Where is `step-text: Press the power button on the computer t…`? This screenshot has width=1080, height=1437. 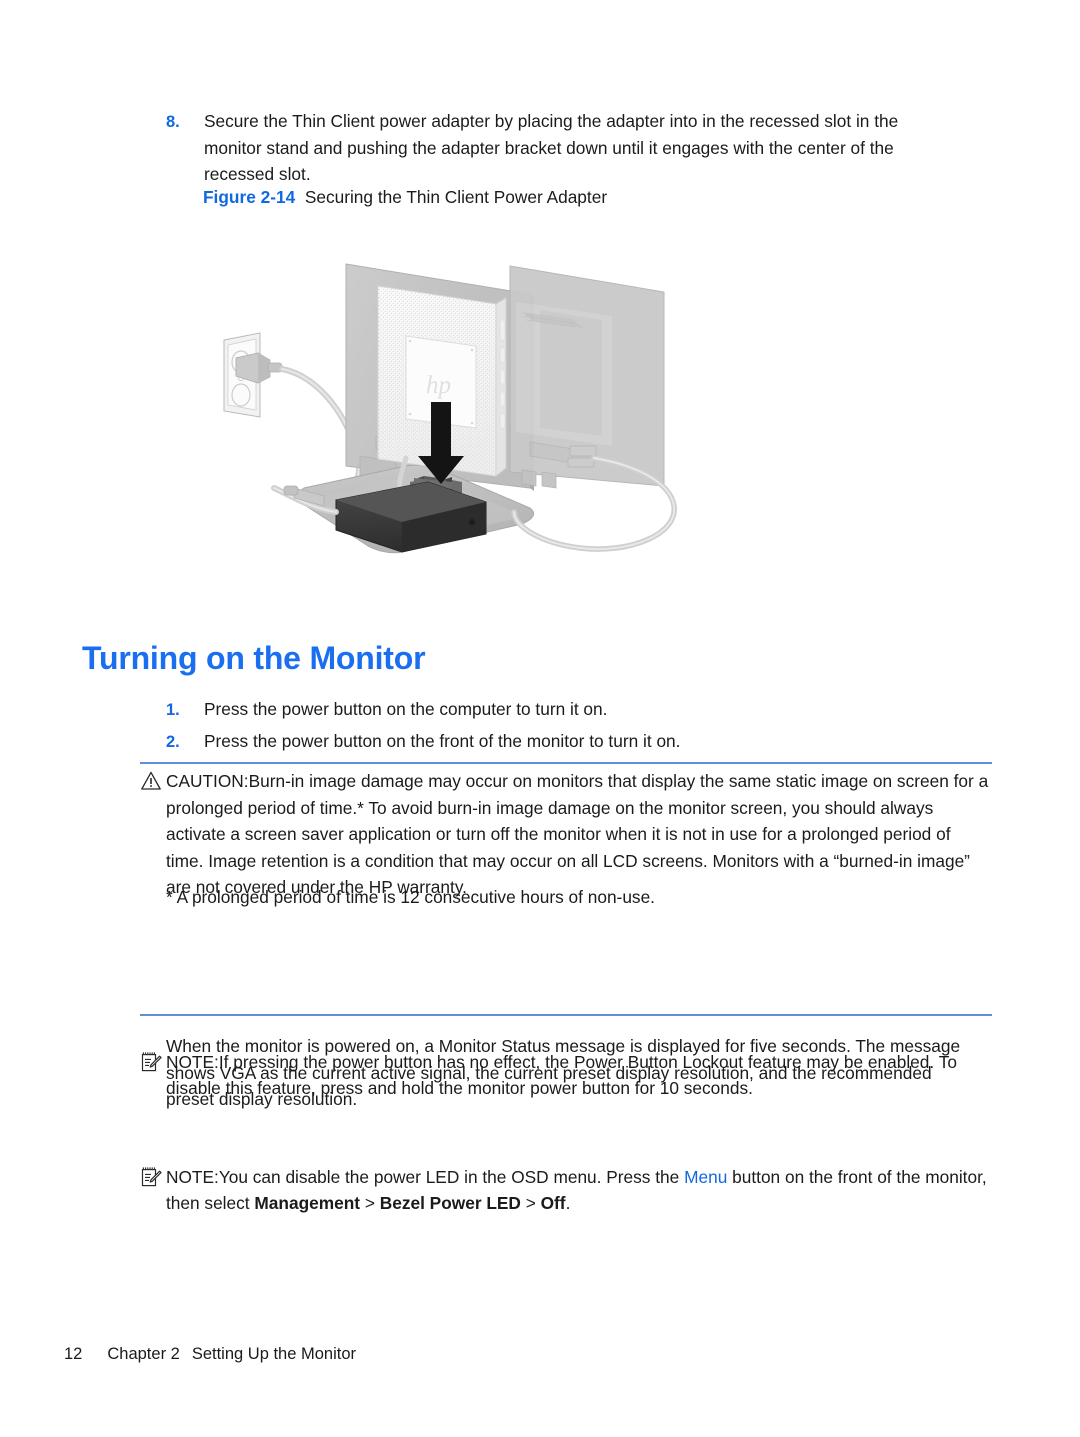
step-text: Press the power button on the computer t… is located at coordinates (406, 709).